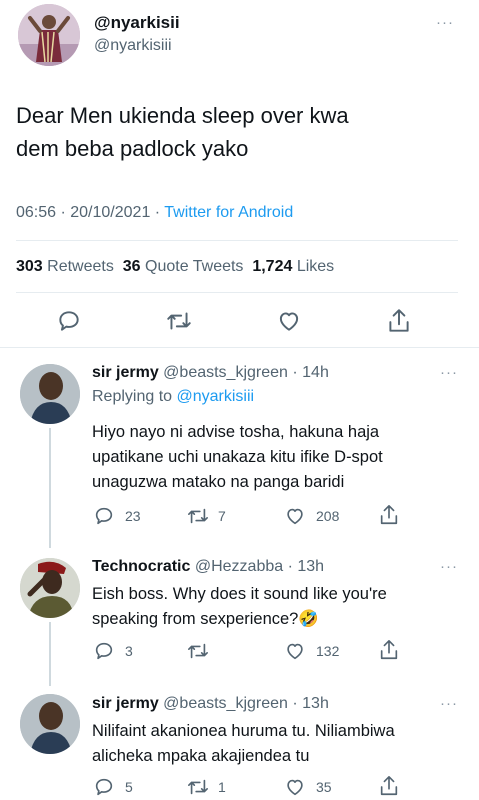 This screenshot has width=479, height=800. Describe the element at coordinates (194, 266) in the screenshot. I see `quotes-label: Quote Tweets` at that location.